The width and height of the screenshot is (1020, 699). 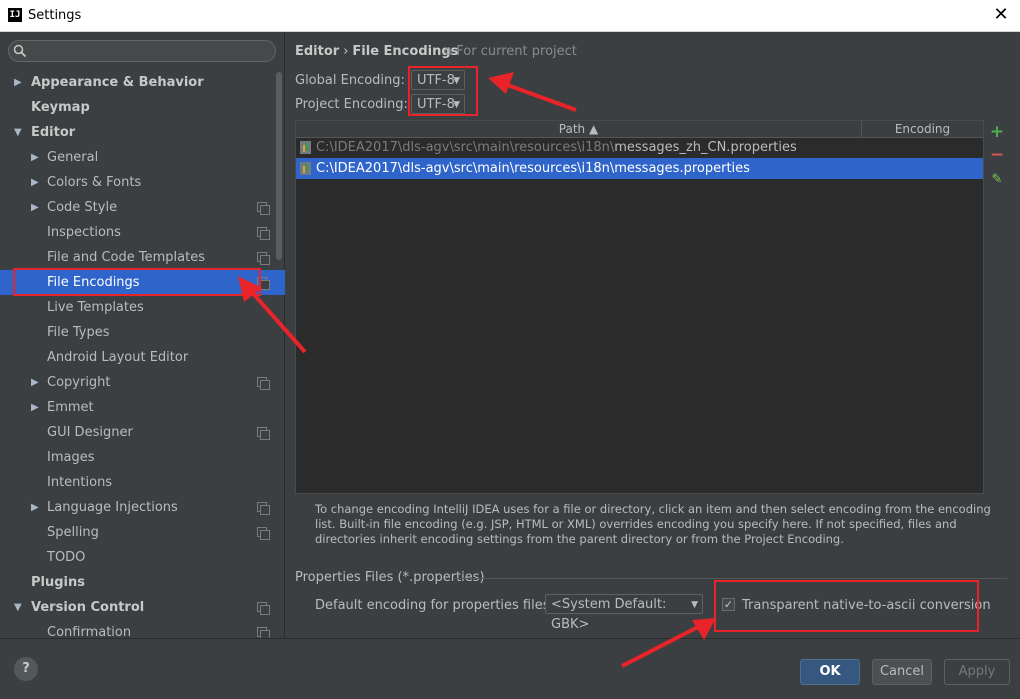 I want to click on sidebar-item-colors-fonts: ▶ Colors & Fonts, so click(x=142, y=182).